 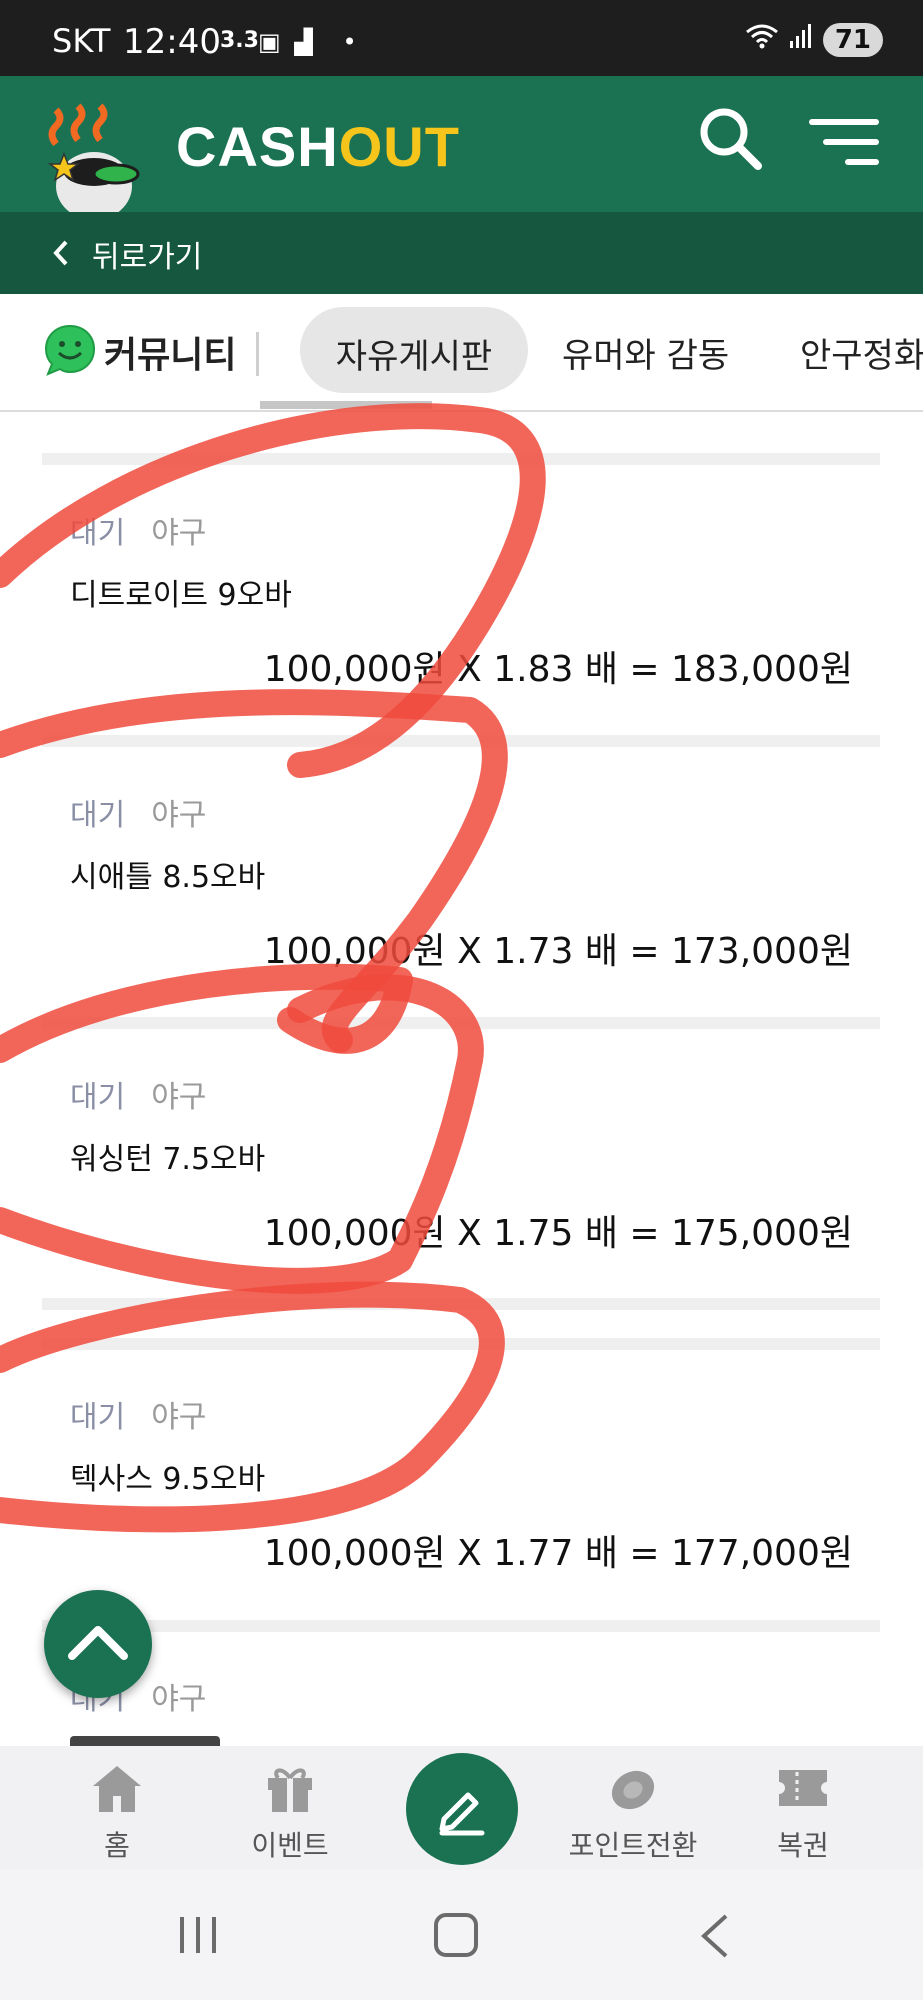 I want to click on wifi-icon, so click(x=762, y=39).